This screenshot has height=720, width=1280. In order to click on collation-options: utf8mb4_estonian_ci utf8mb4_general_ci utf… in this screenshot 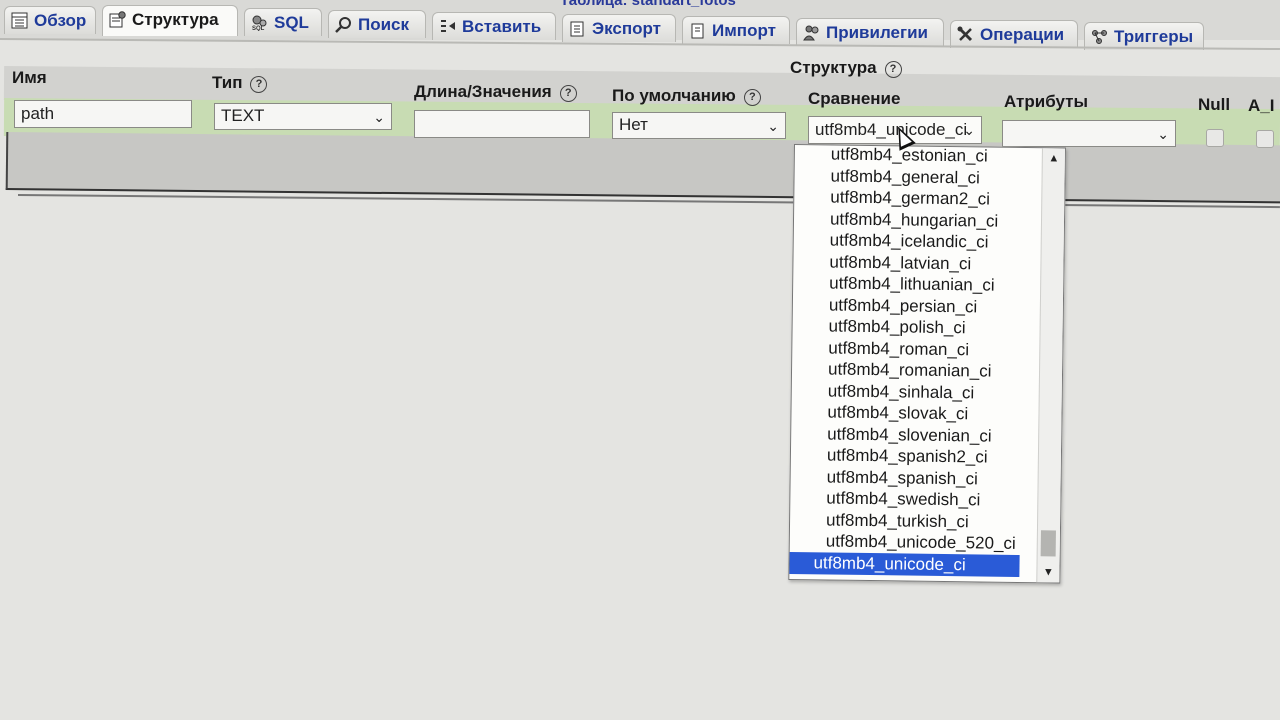, I will do `click(927, 360)`.